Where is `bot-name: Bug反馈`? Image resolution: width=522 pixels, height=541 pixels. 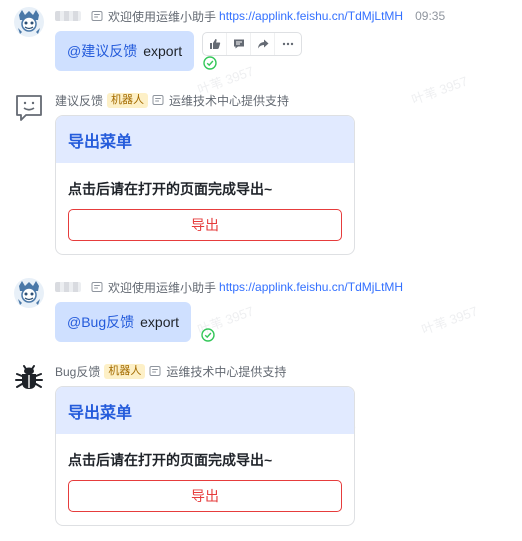 bot-name: Bug反馈 is located at coordinates (77, 371).